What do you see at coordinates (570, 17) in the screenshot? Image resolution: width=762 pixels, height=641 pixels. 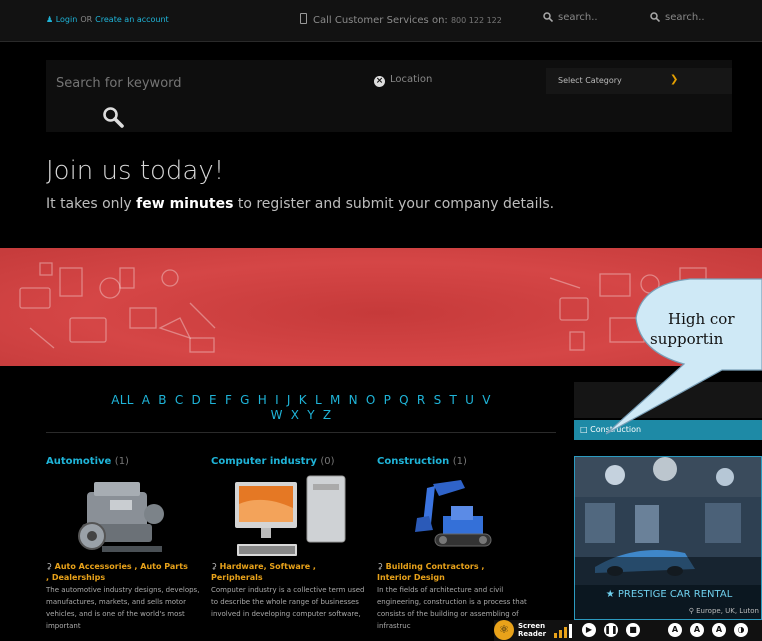 I see `top-search-1: search..` at bounding box center [570, 17].